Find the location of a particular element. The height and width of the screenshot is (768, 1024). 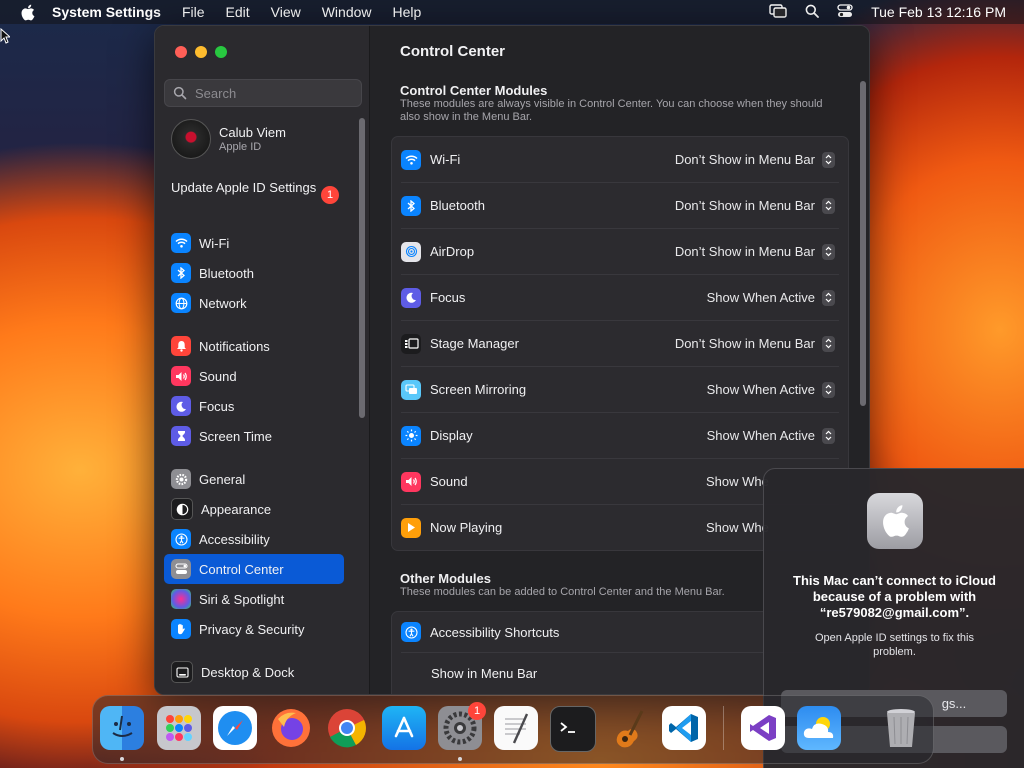

weather-icon is located at coordinates (819, 728).